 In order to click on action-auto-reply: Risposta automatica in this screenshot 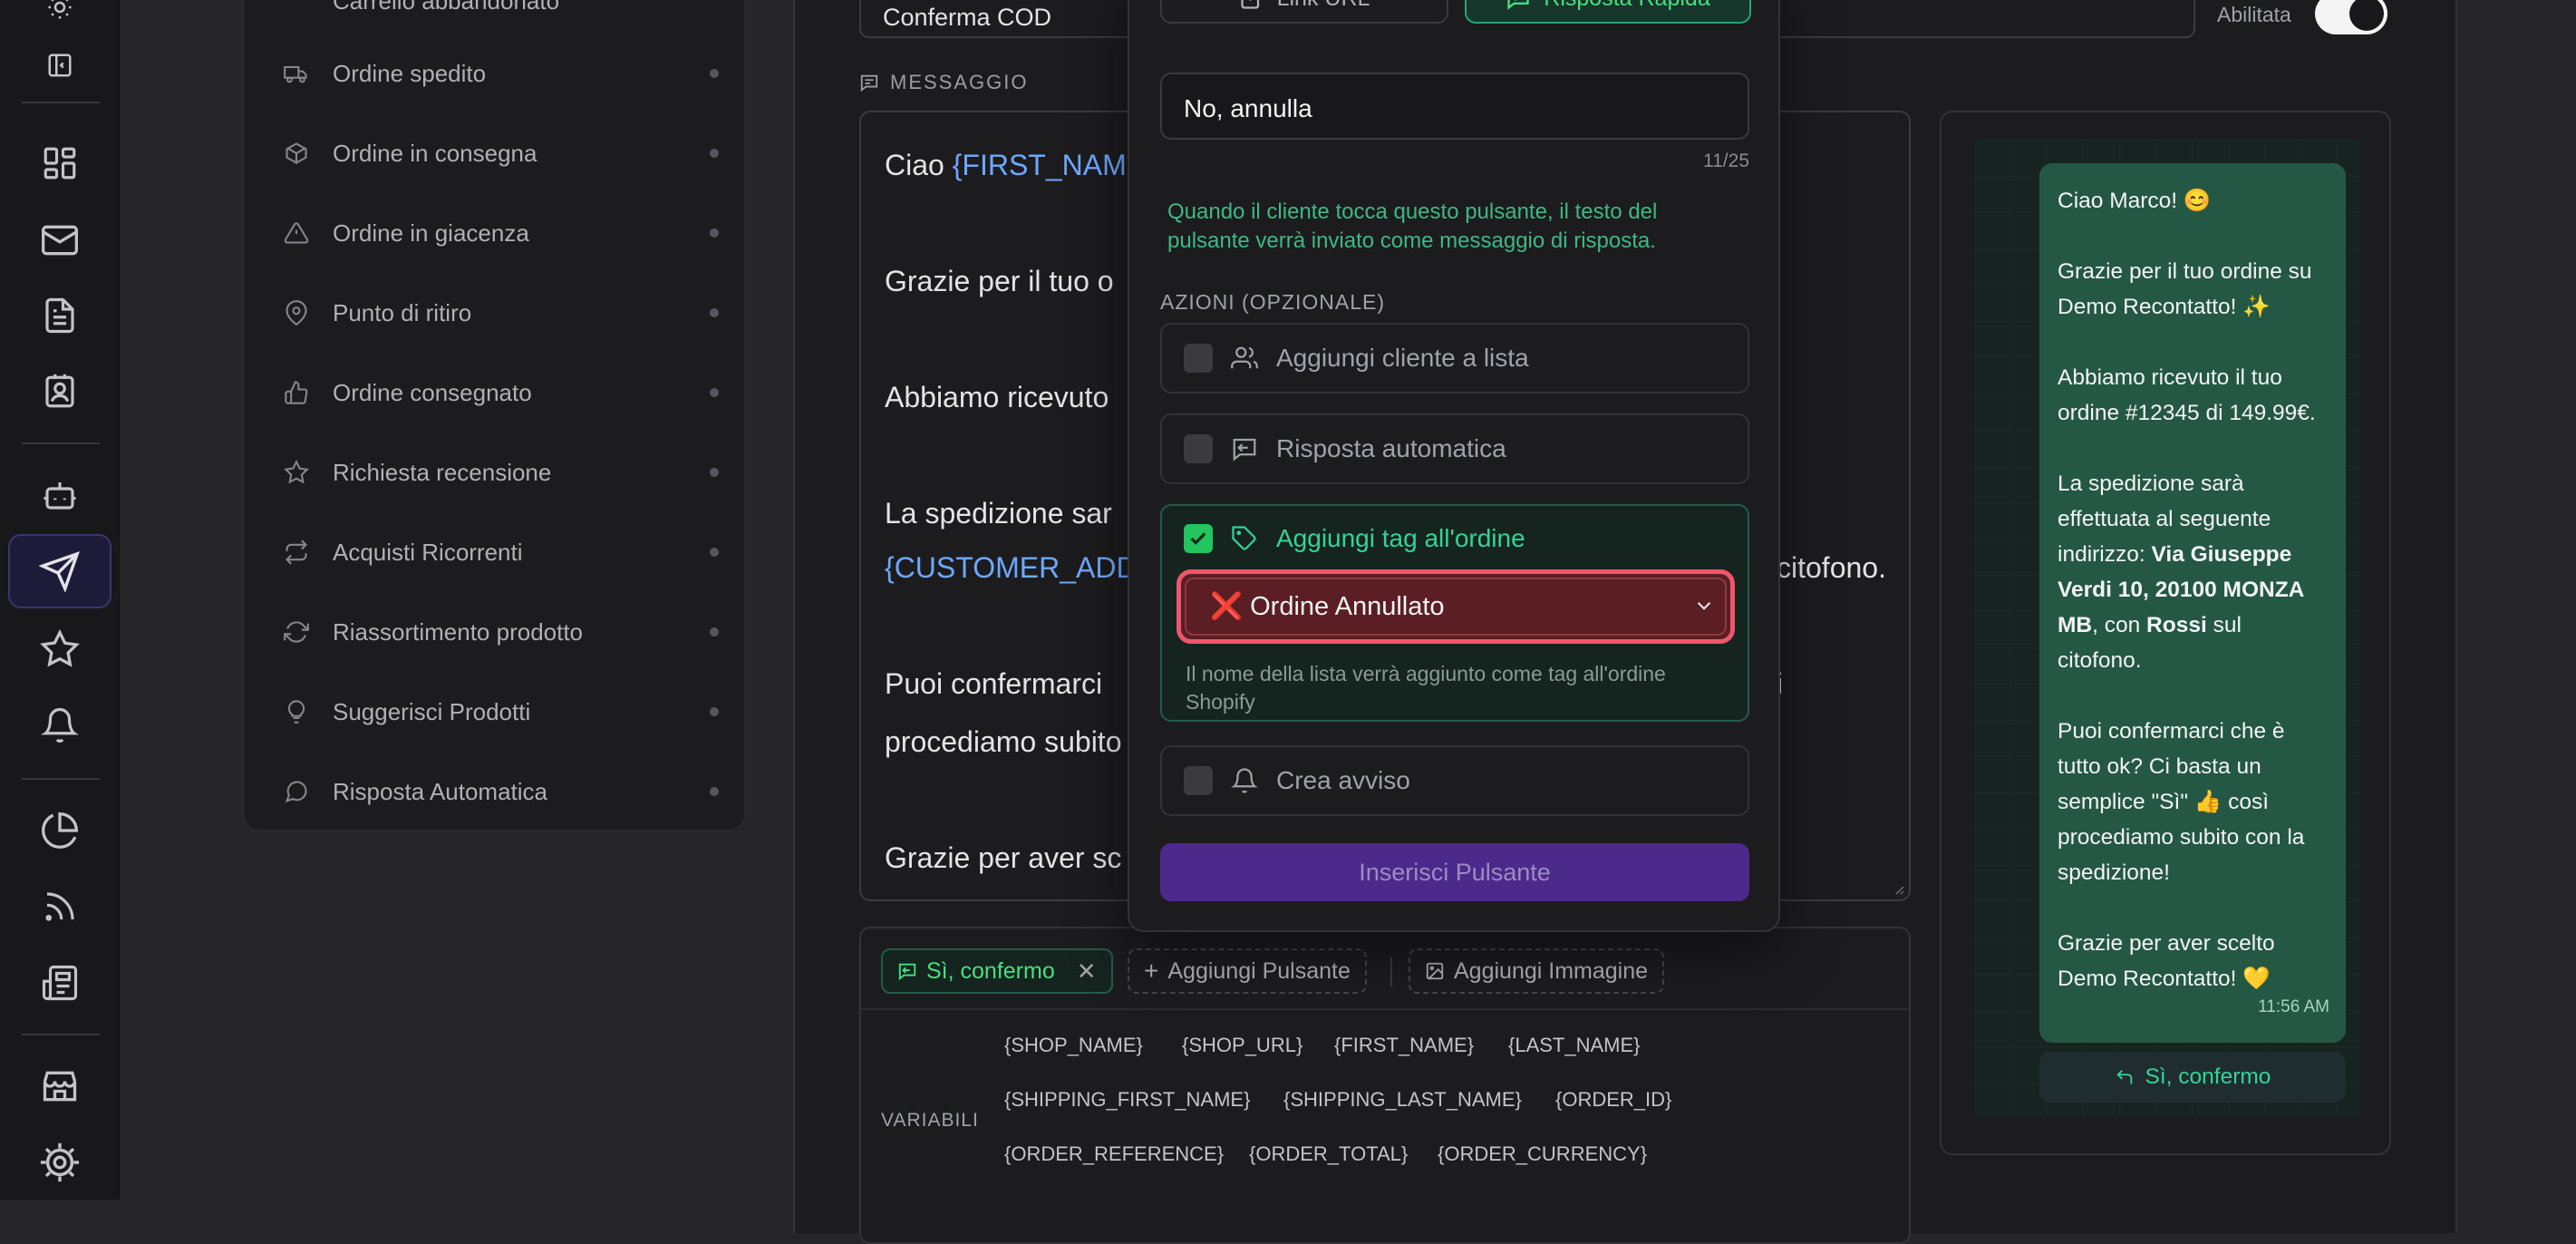, I will do `click(1454, 448)`.